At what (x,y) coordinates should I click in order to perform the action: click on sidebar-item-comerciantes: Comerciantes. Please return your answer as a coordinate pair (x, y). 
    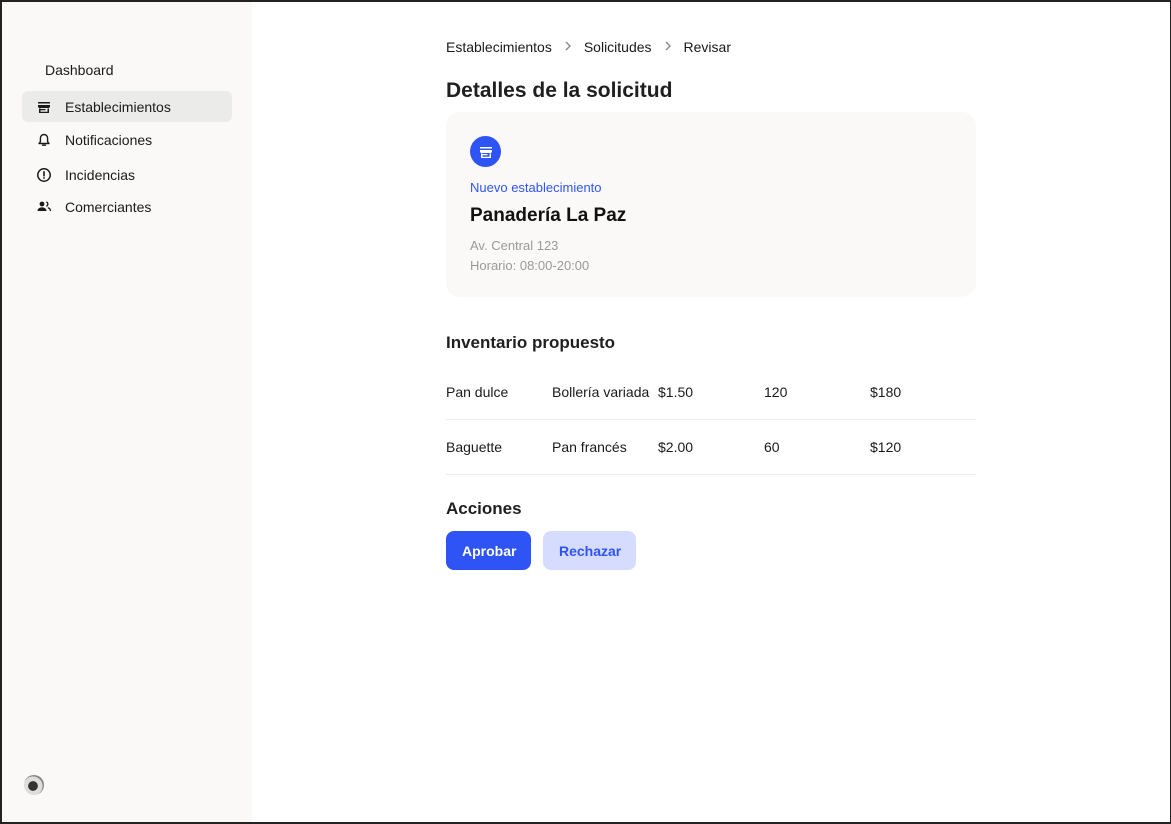
    Looking at the image, I should click on (127, 206).